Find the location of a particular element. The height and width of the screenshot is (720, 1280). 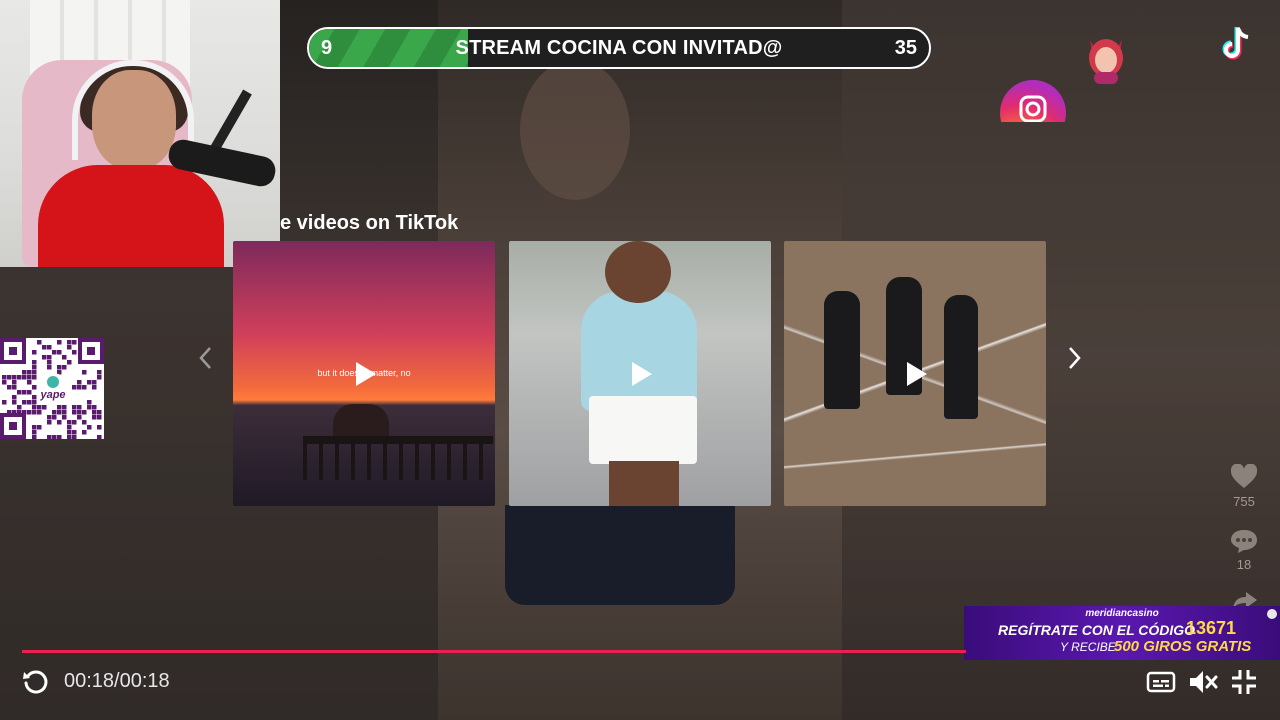

carousel-next-chevron-icon is located at coordinates (1074, 358).